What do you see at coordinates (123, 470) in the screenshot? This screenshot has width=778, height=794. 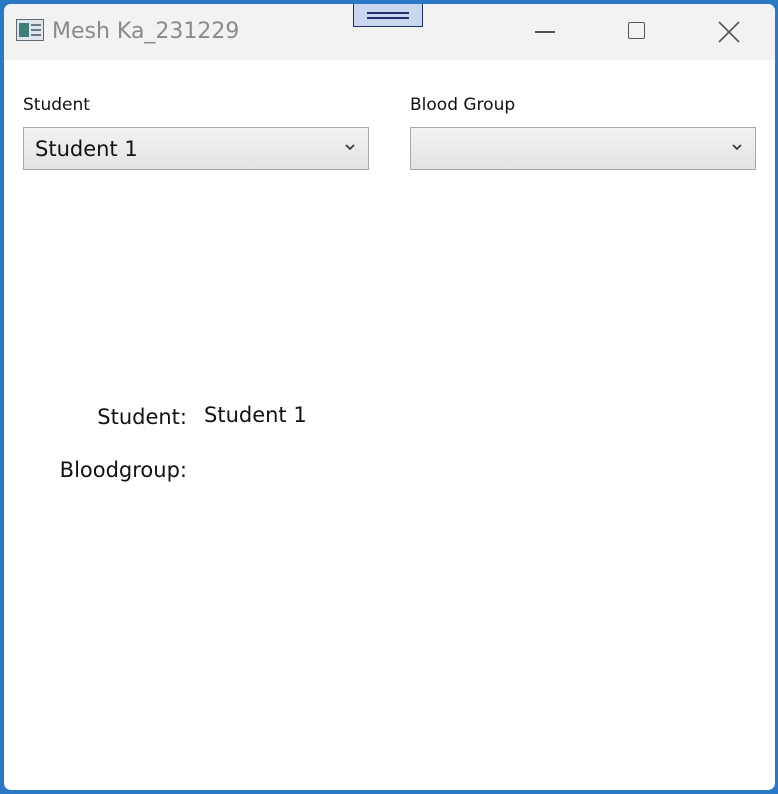 I see `summary-bloodgroup-label: Bloodgroup:` at bounding box center [123, 470].